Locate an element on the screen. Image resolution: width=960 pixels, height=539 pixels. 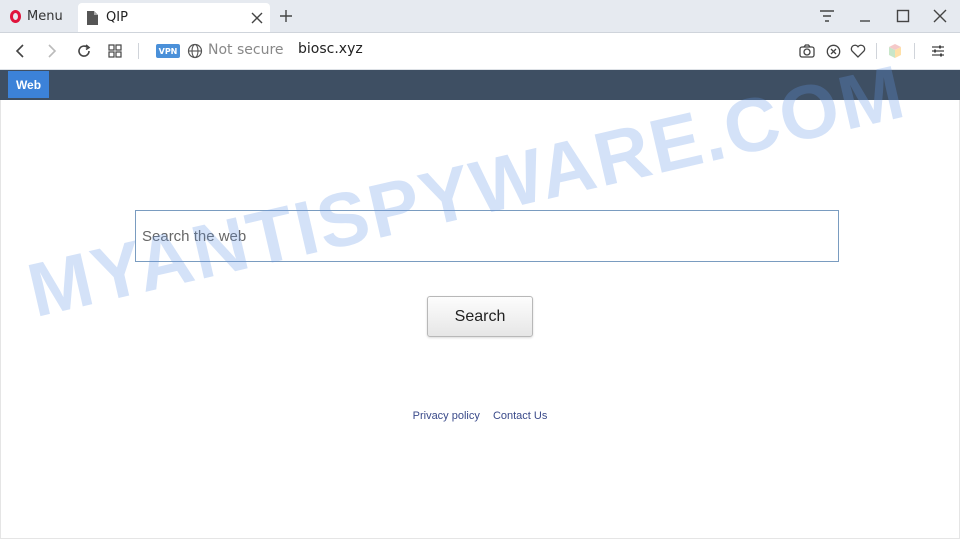
footer-links: Privacy policy Contact Us is located at coordinates (480, 416).